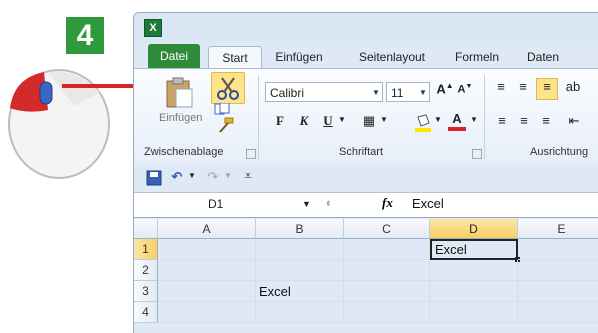 This screenshot has height=333, width=598. What do you see at coordinates (547, 89) in the screenshot?
I see `align-bottom-icon: ≡` at bounding box center [547, 89].